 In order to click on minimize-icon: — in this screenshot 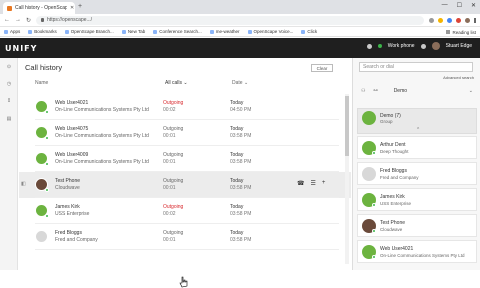, I will do `click(445, 5)`.